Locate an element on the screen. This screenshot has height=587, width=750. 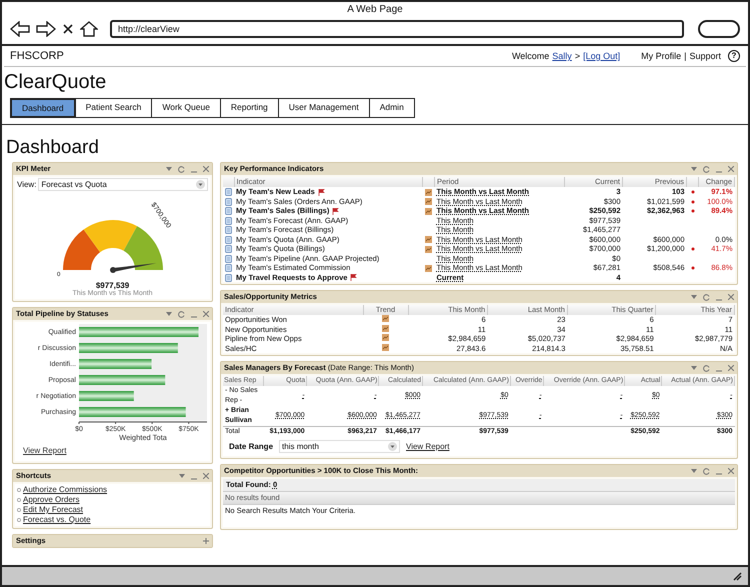
bar is located at coordinates (106, 396).